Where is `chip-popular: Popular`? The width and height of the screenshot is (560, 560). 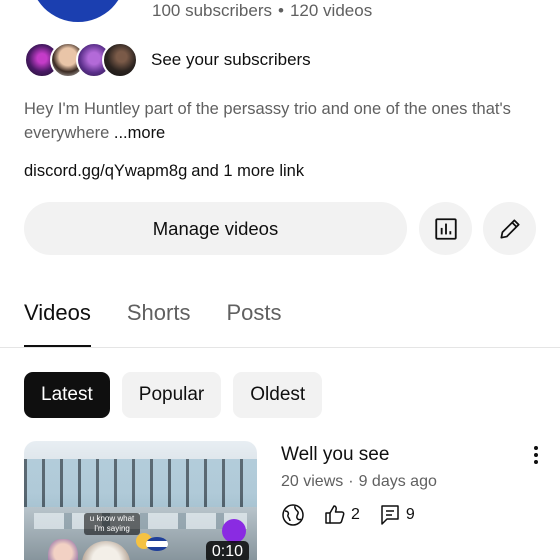
chip-popular: Popular is located at coordinates (171, 395).